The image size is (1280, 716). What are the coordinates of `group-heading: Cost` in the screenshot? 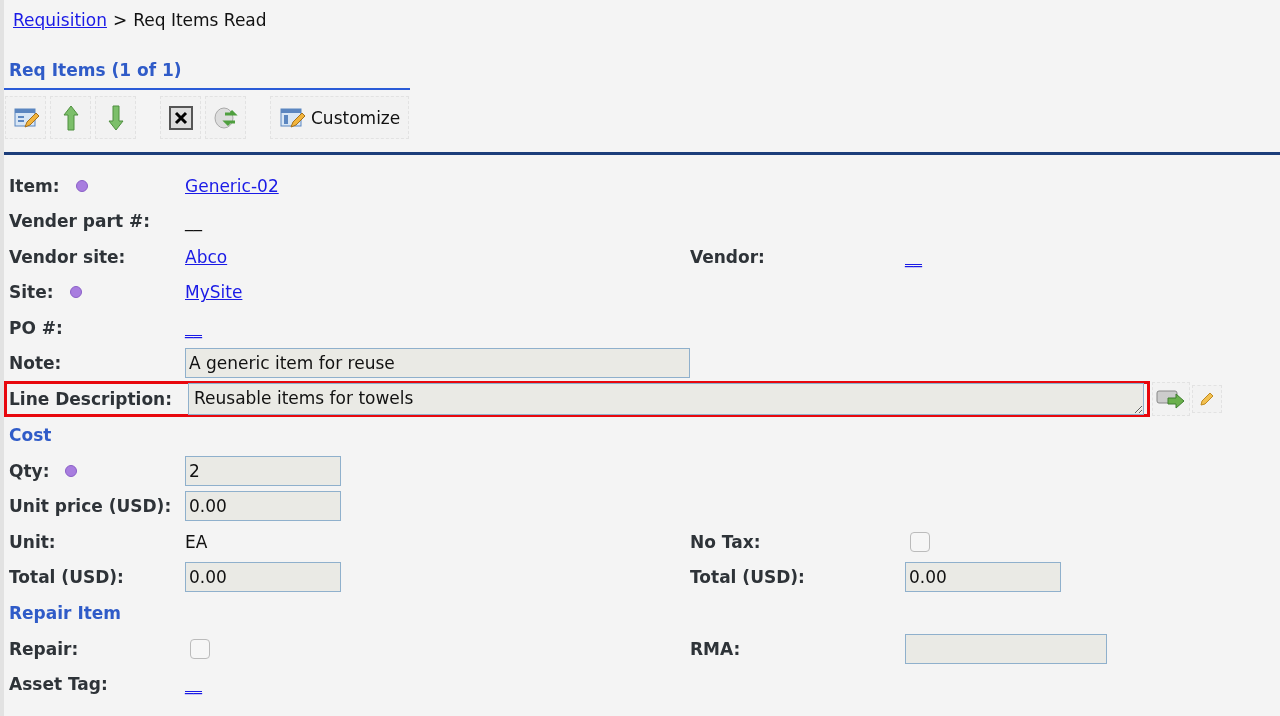 It's located at (30, 435).